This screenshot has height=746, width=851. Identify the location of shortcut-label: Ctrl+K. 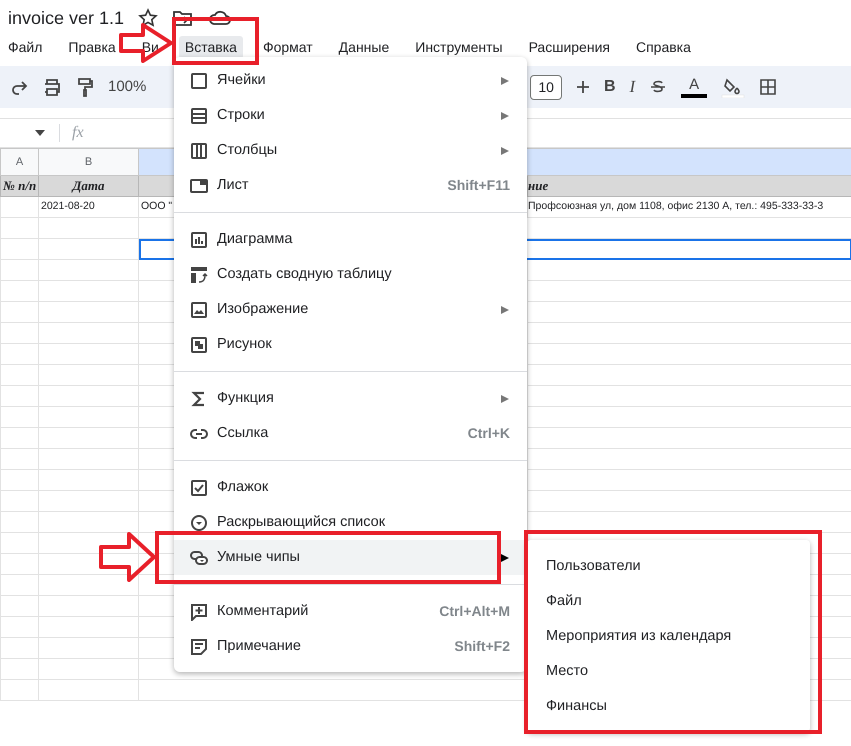
(489, 433).